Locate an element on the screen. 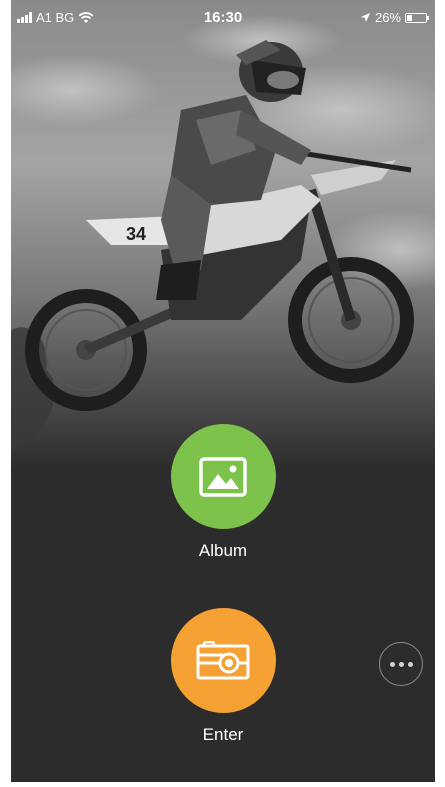 Image resolution: width=445 pixels, height=787 pixels. battery-icon is located at coordinates (417, 17).